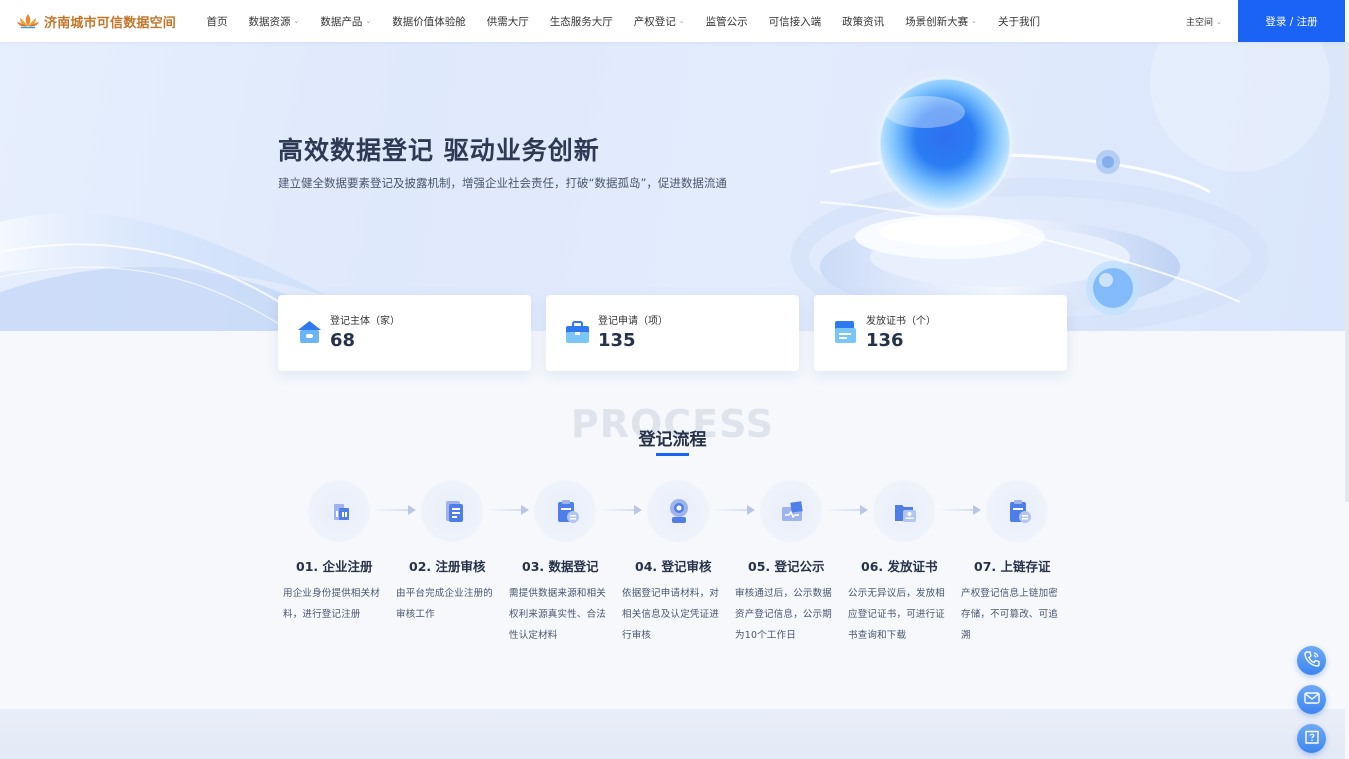  I want to click on nav-item-label: 场景创新大赛, so click(937, 21).